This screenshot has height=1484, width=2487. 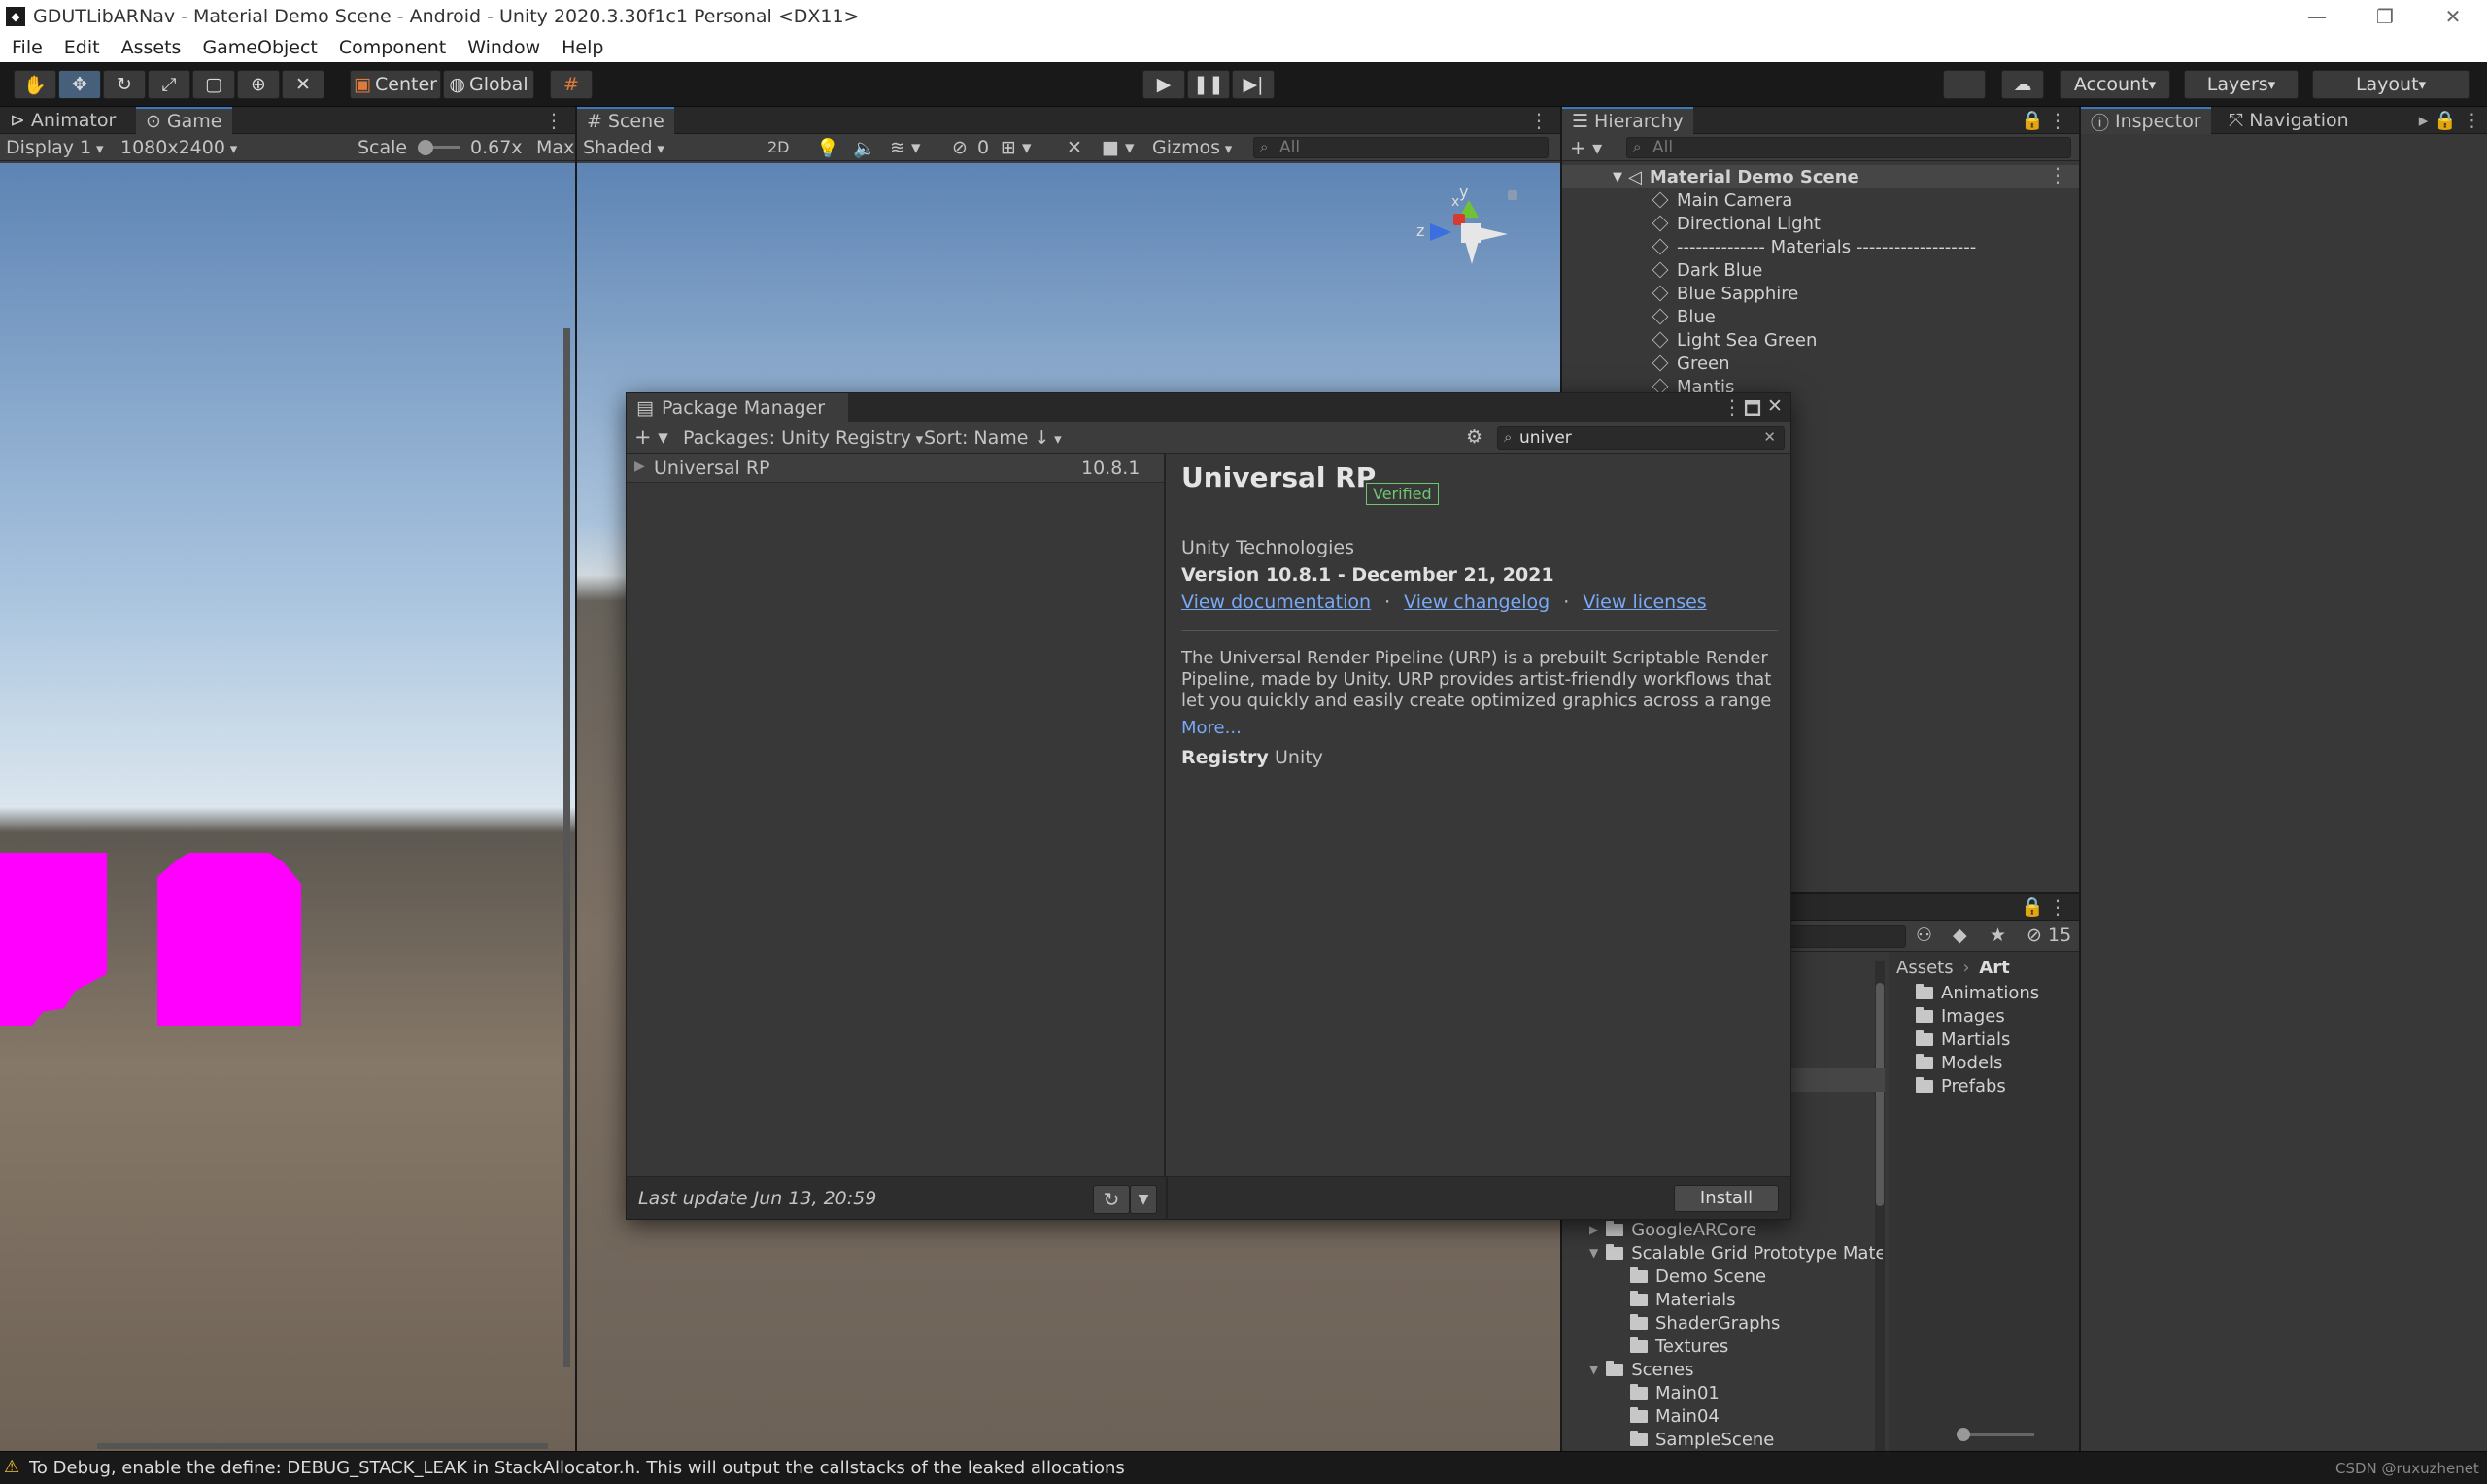 I want to click on pause-button: ❚❚, so click(x=1208, y=84).